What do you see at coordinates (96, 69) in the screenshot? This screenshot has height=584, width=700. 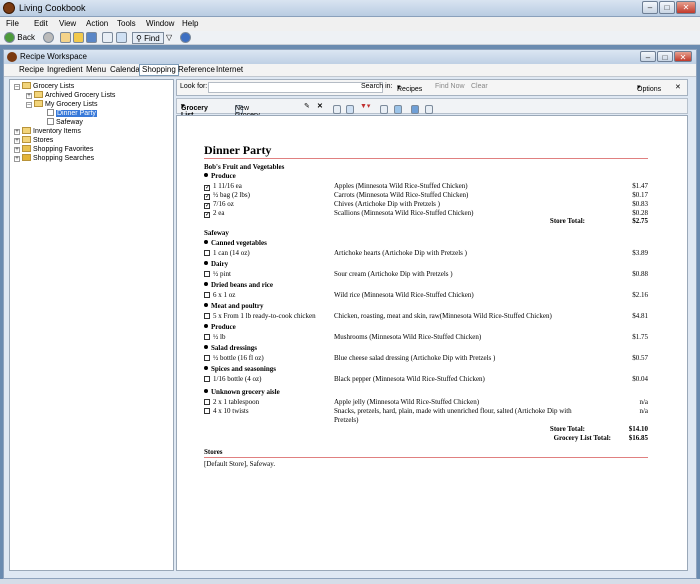 I see `tab-menu: Menu` at bounding box center [96, 69].